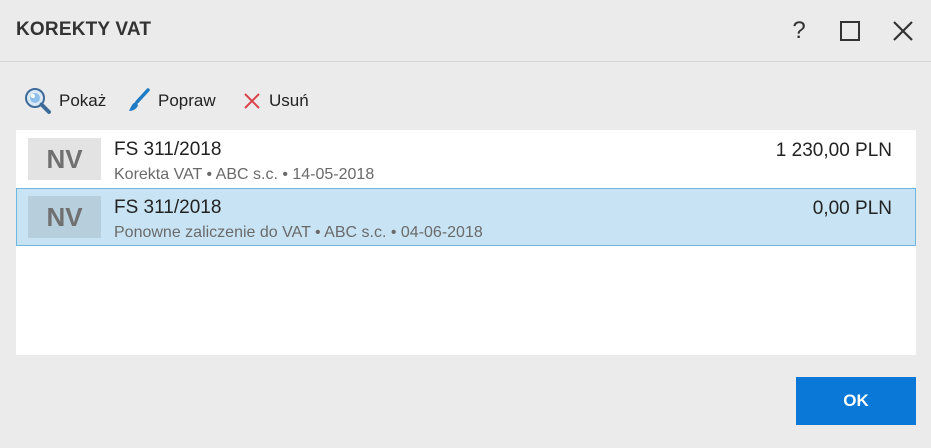 The image size is (931, 448). I want to click on maximize-button, so click(850, 31).